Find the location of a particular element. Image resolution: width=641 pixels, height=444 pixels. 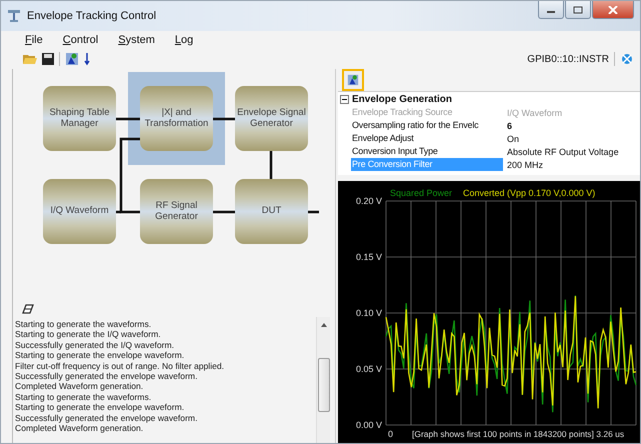

axis-label: 0.05 V is located at coordinates (369, 369).